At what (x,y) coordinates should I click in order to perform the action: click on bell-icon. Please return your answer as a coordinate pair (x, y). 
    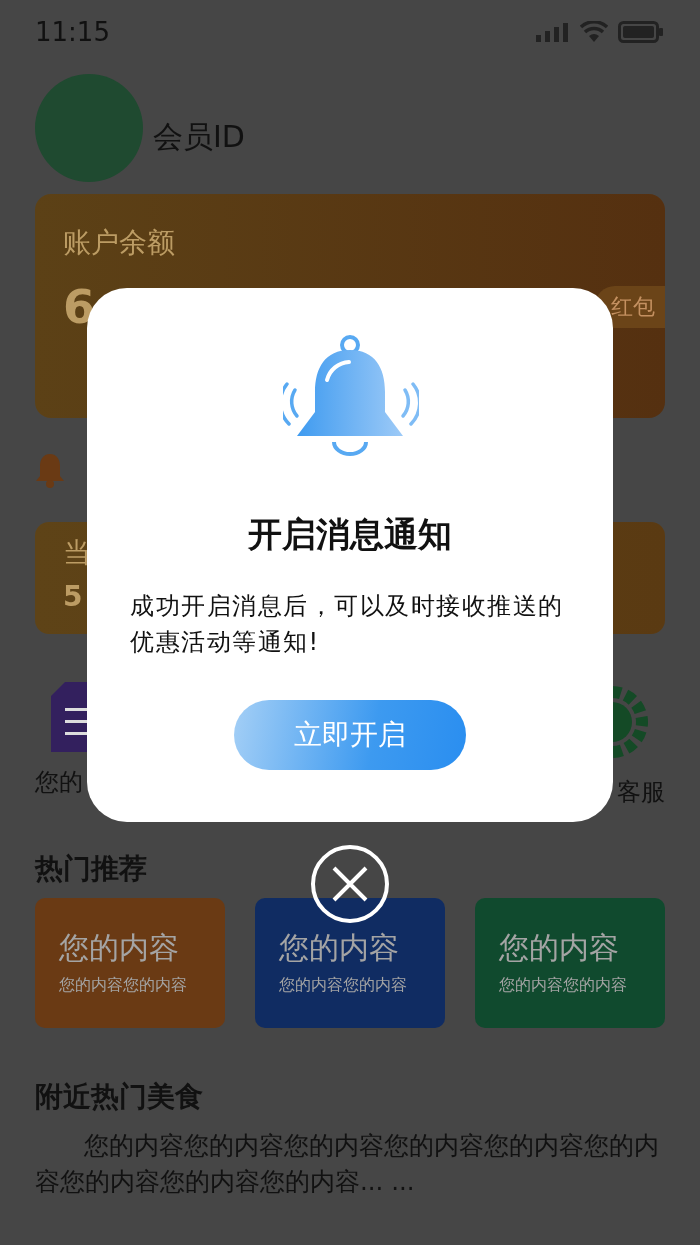
    Looking at the image, I should click on (50, 470).